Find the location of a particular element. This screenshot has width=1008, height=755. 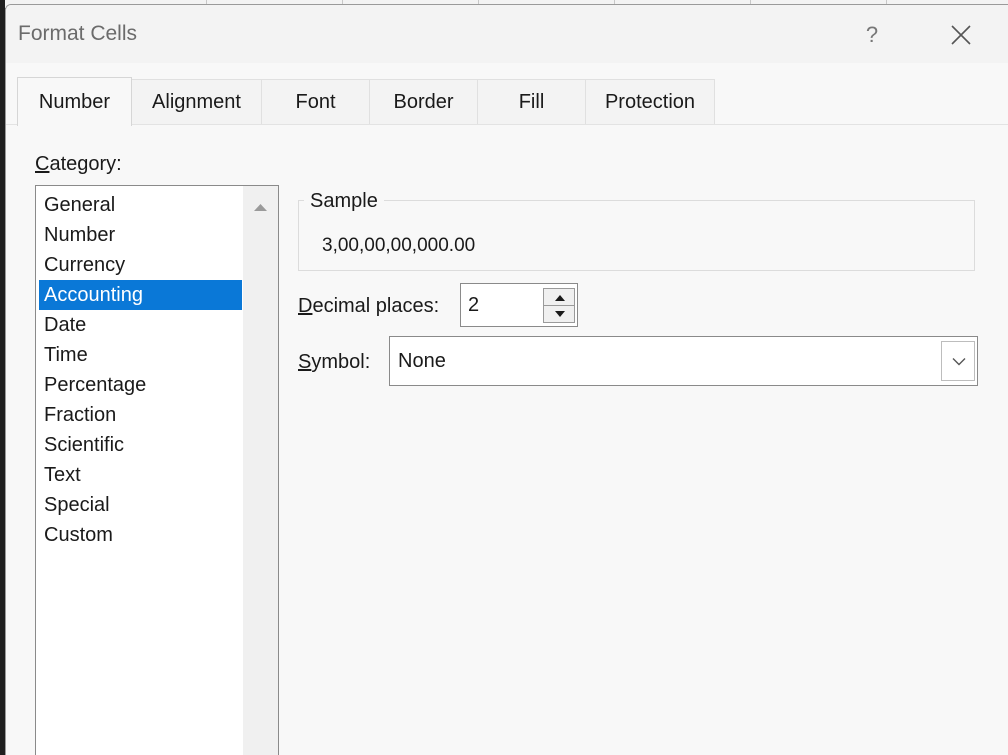

tab-number: Number is located at coordinates (74, 101).